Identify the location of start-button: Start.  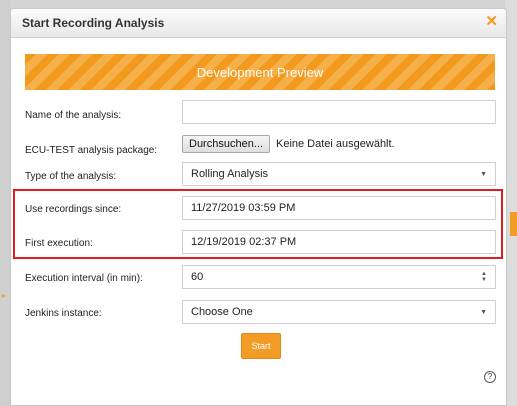
(261, 346).